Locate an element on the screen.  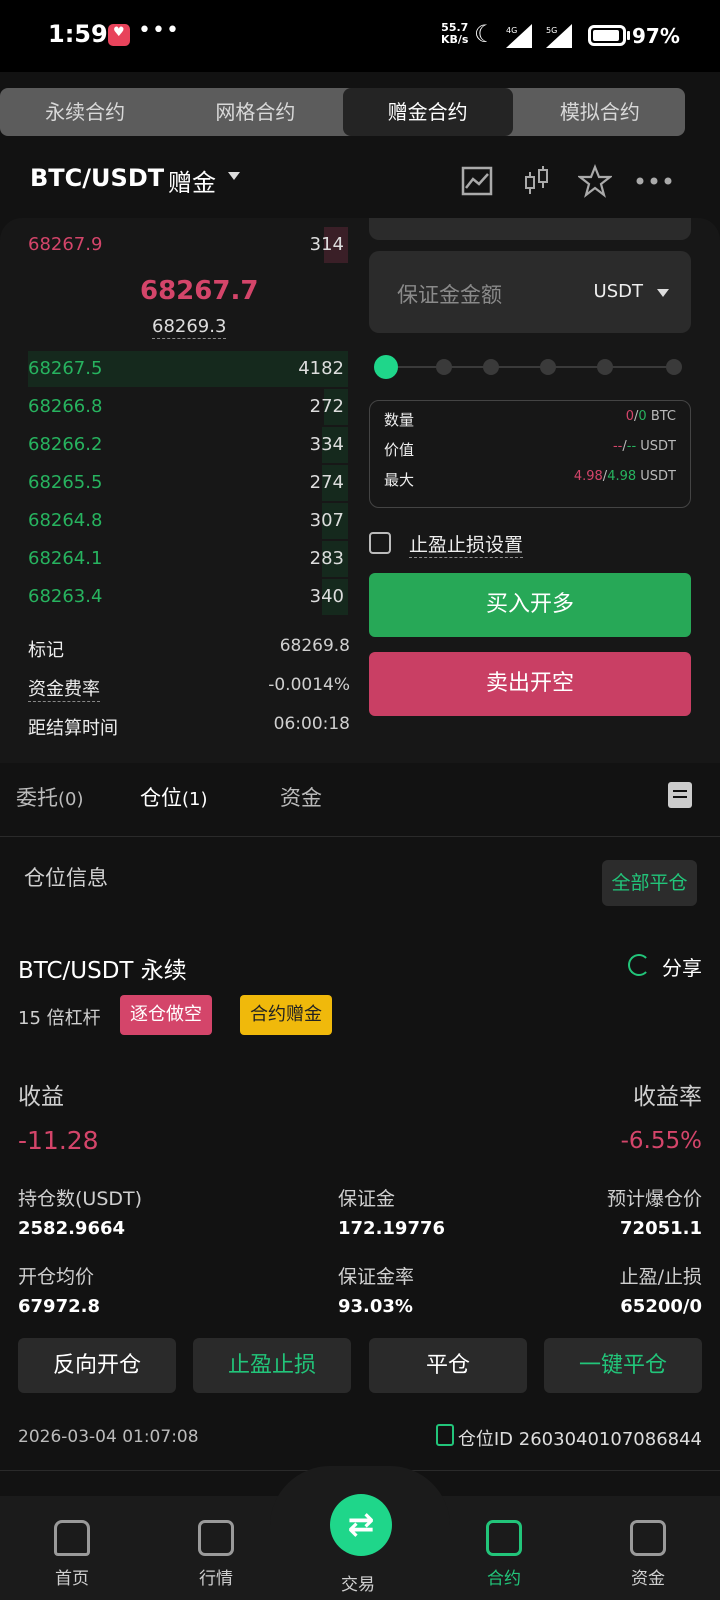
tpsl-settings-label: 止盈止损设置 is located at coordinates (466, 544).